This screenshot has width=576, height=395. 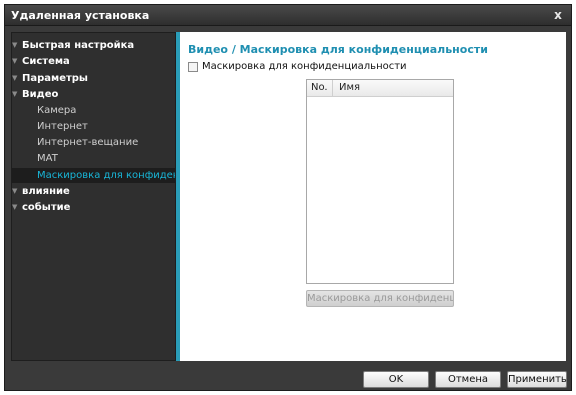 What do you see at coordinates (46, 207) in the screenshot?
I see `sidebar-item-label: событие` at bounding box center [46, 207].